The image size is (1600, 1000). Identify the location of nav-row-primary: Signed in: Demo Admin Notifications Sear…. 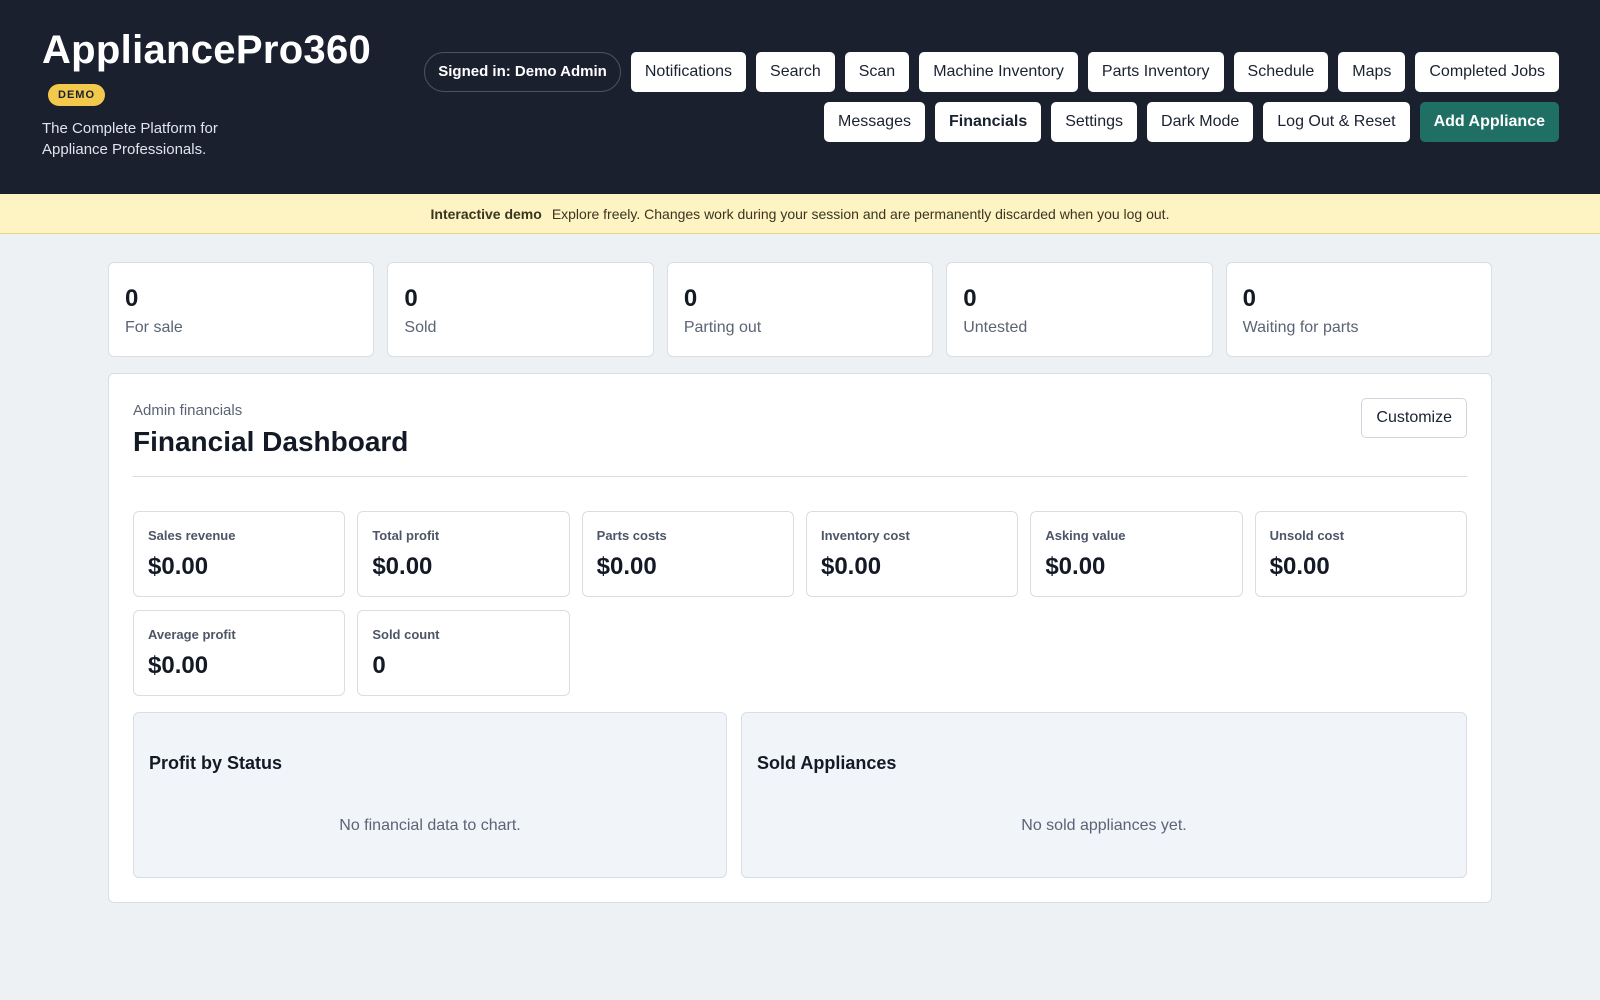
(991, 72).